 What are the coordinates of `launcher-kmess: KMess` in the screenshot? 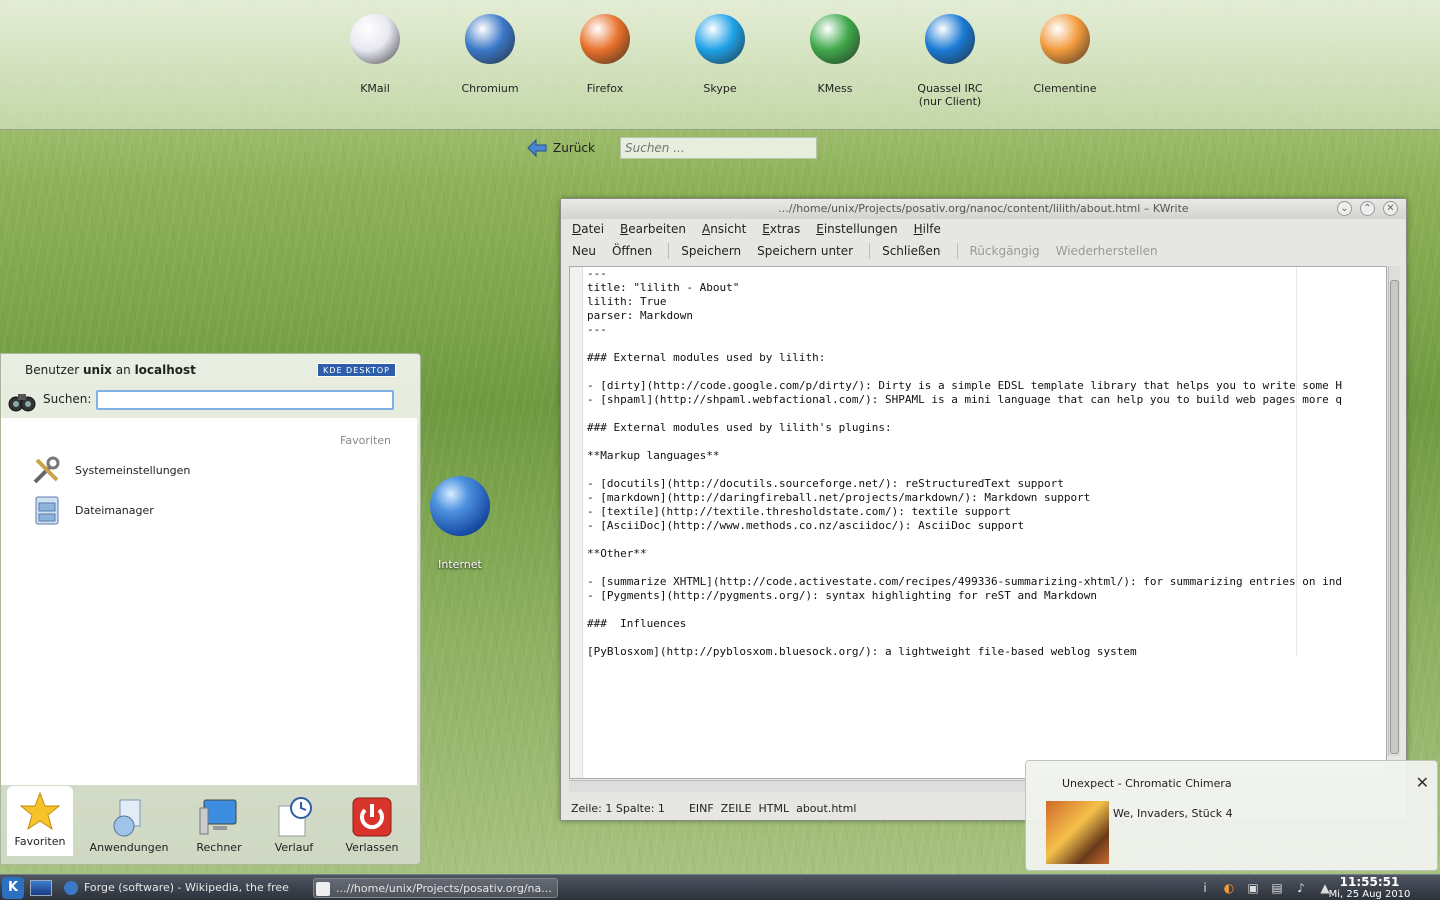 It's located at (835, 54).